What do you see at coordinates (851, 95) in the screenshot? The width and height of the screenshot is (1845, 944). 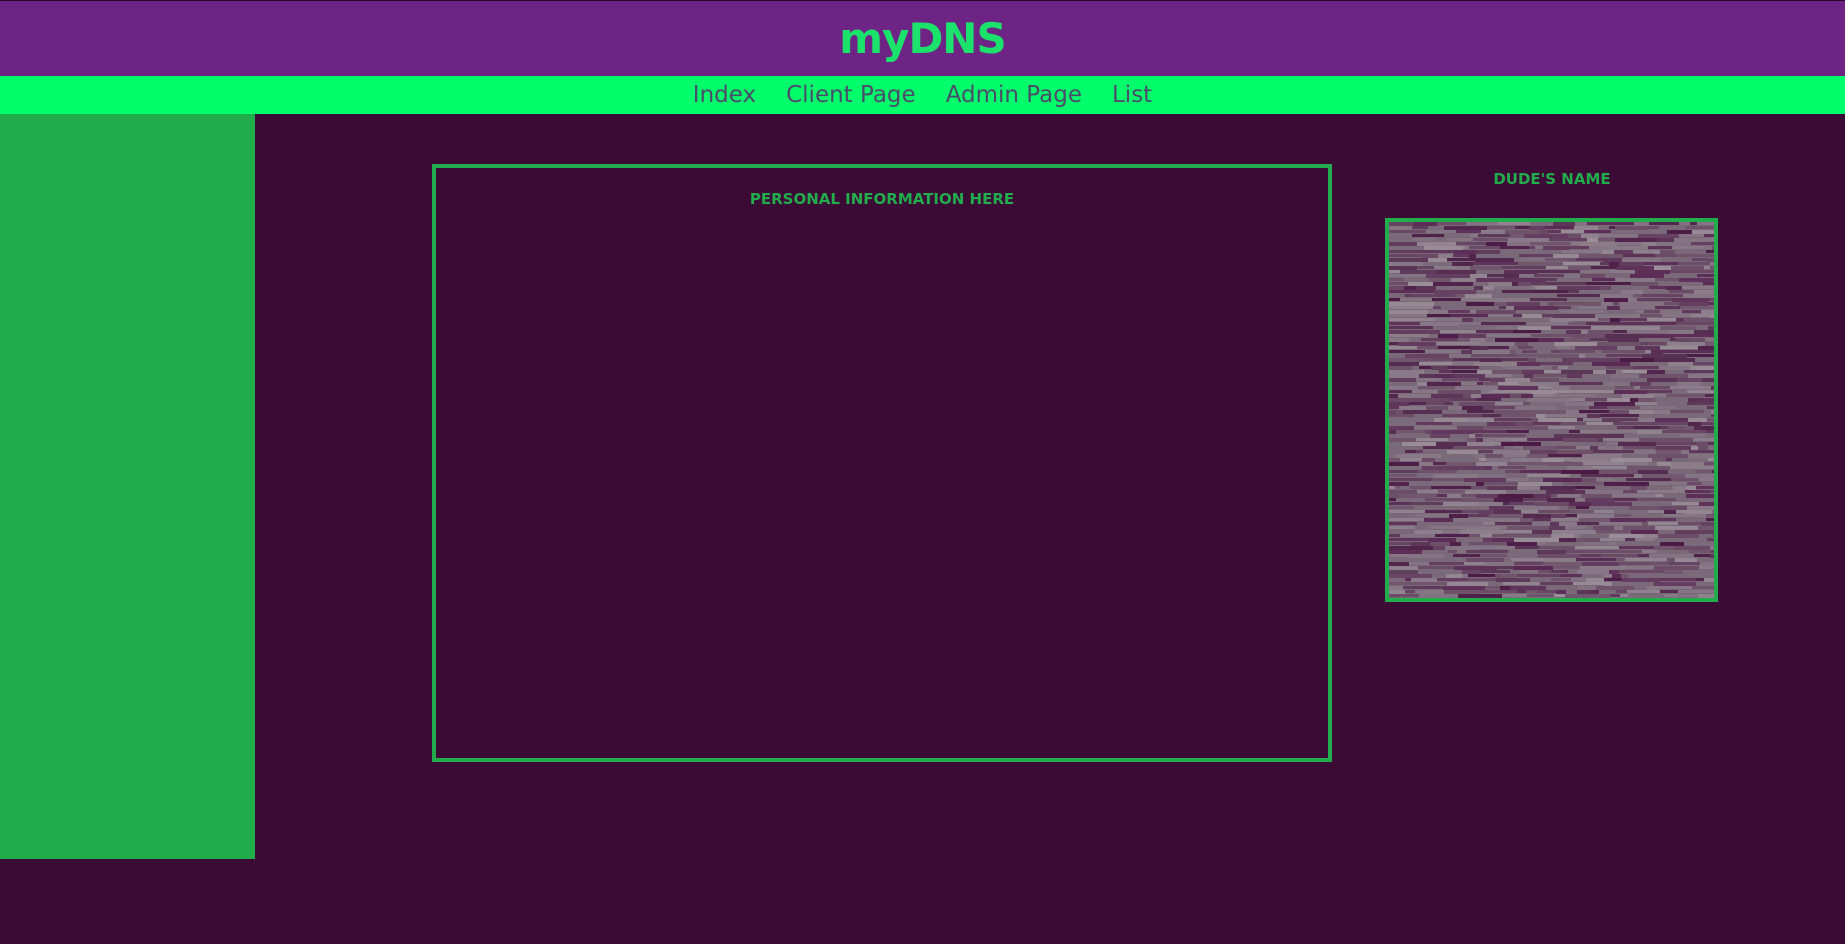 I see `nav-link-client-page: Client Page` at bounding box center [851, 95].